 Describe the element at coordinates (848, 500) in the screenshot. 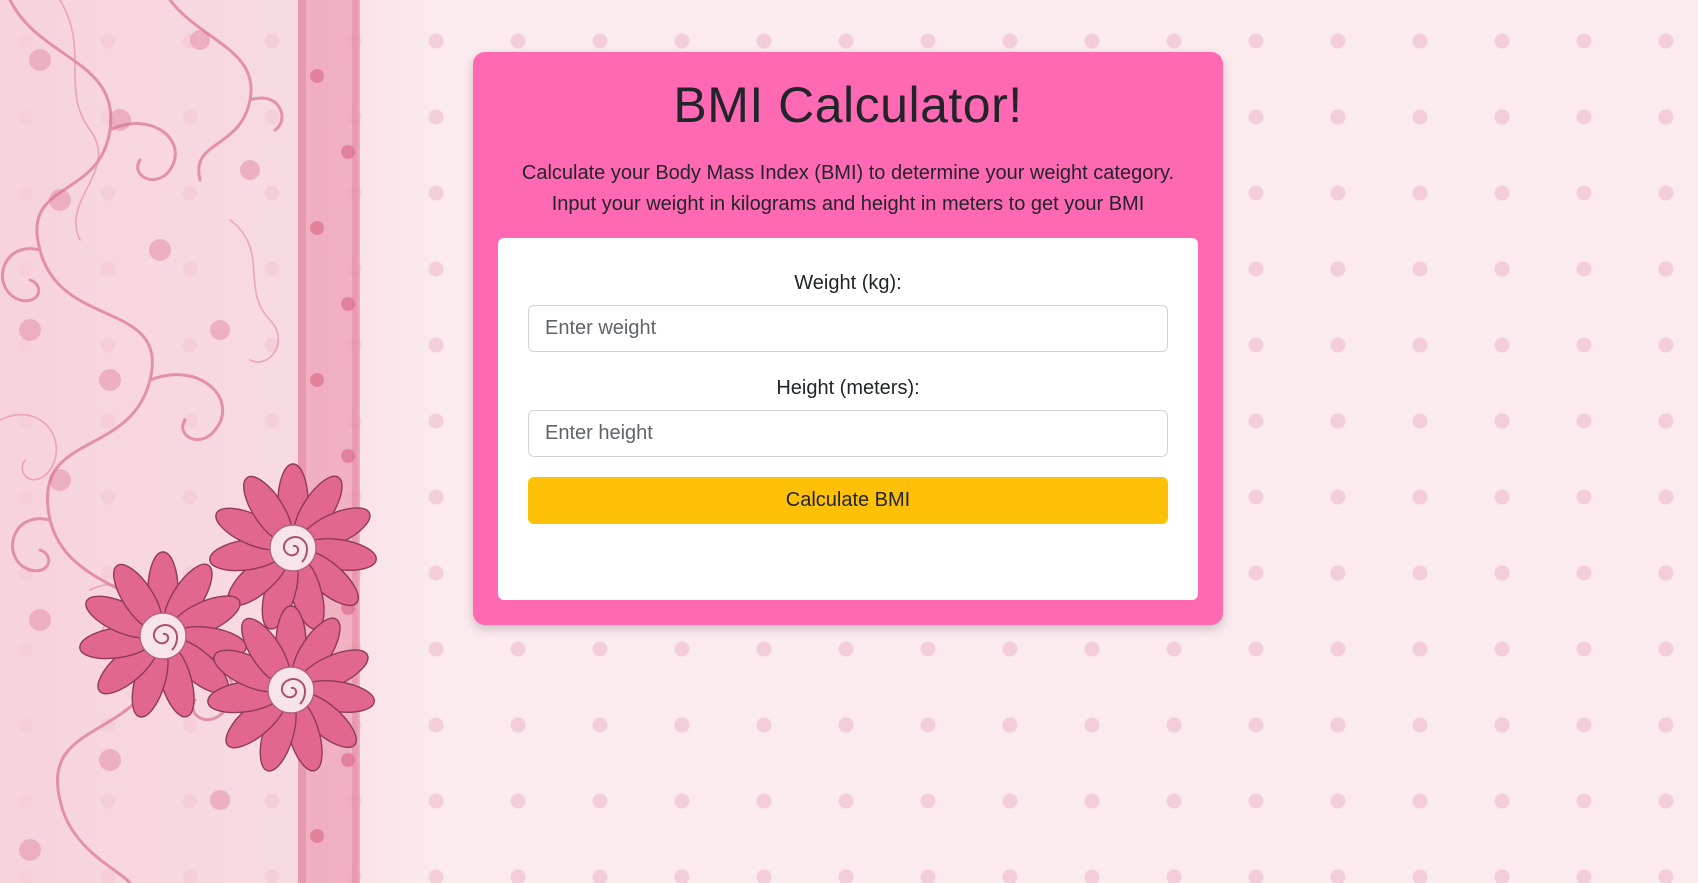

I see `calculate-bmi-button: Calculate BMI` at that location.